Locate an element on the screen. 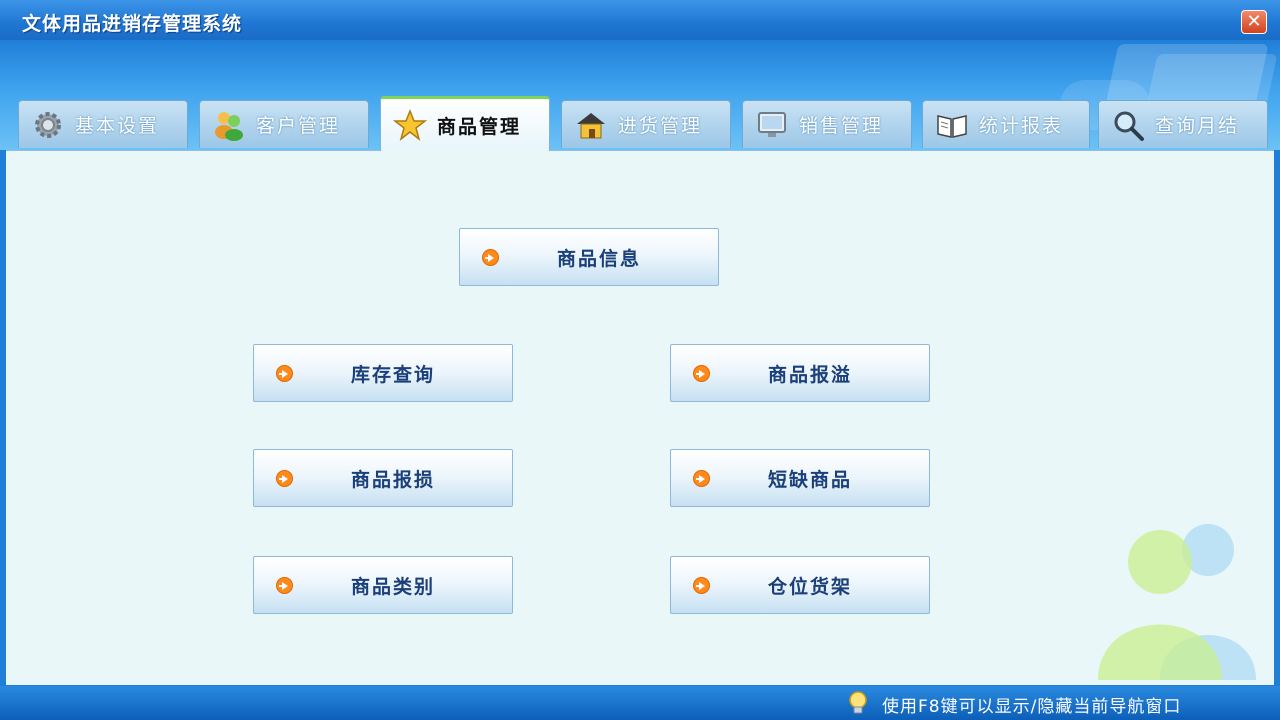  product-overflow-button: 商品报溢 is located at coordinates (800, 373).